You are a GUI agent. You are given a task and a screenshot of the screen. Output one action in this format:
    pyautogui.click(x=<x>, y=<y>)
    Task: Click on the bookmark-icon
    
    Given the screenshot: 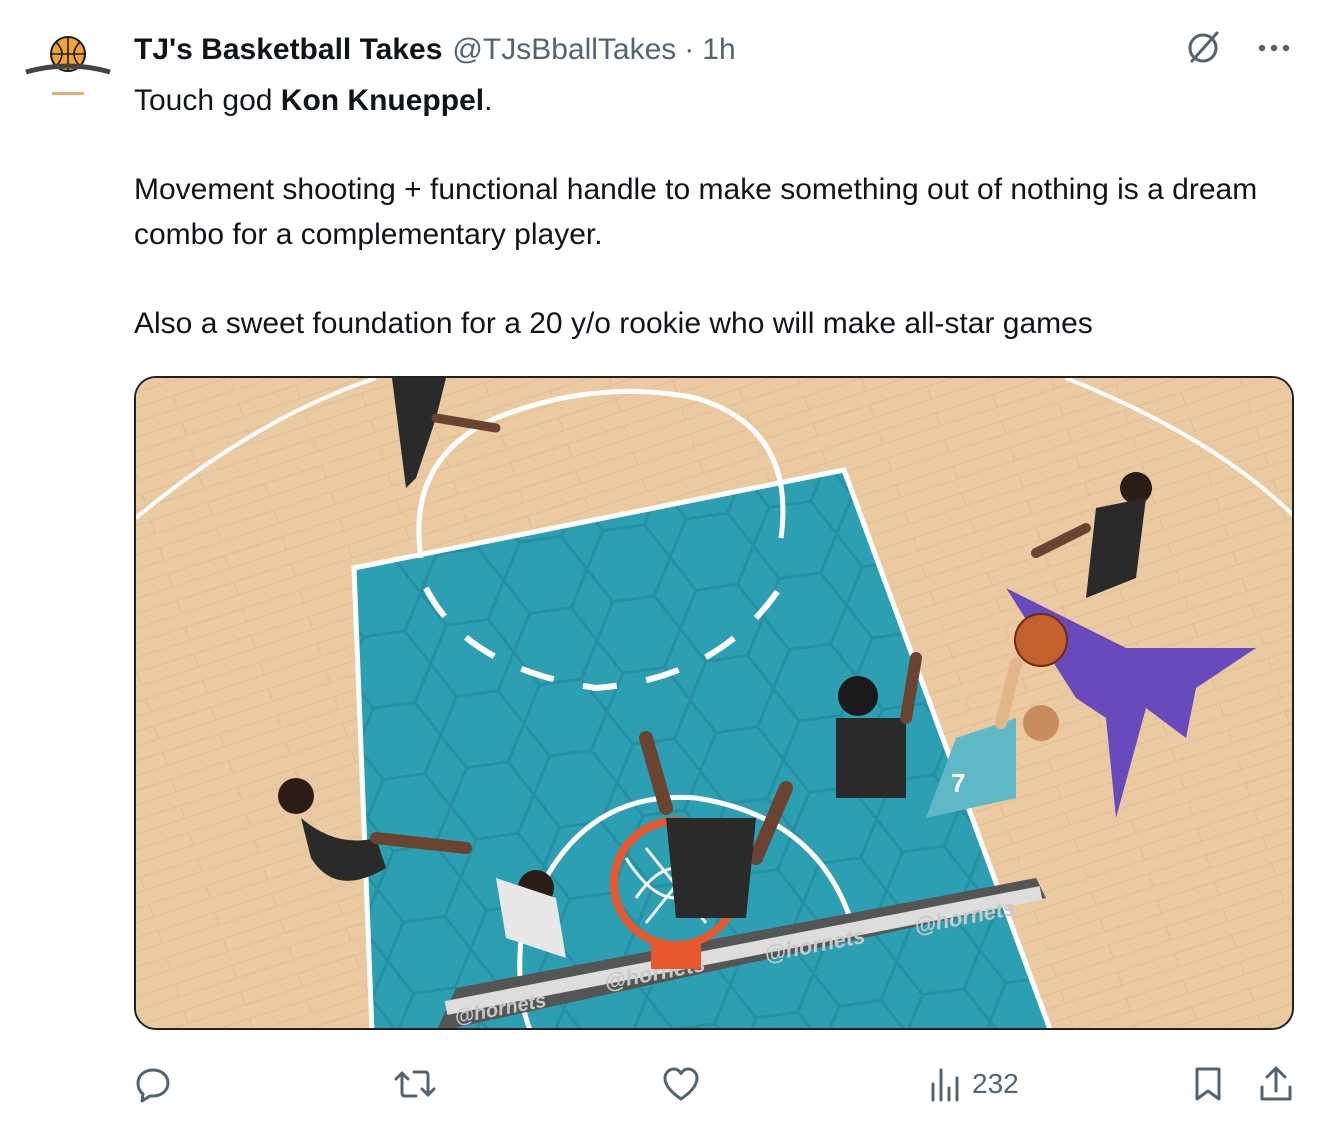 What is the action you would take?
    pyautogui.click(x=1208, y=1084)
    